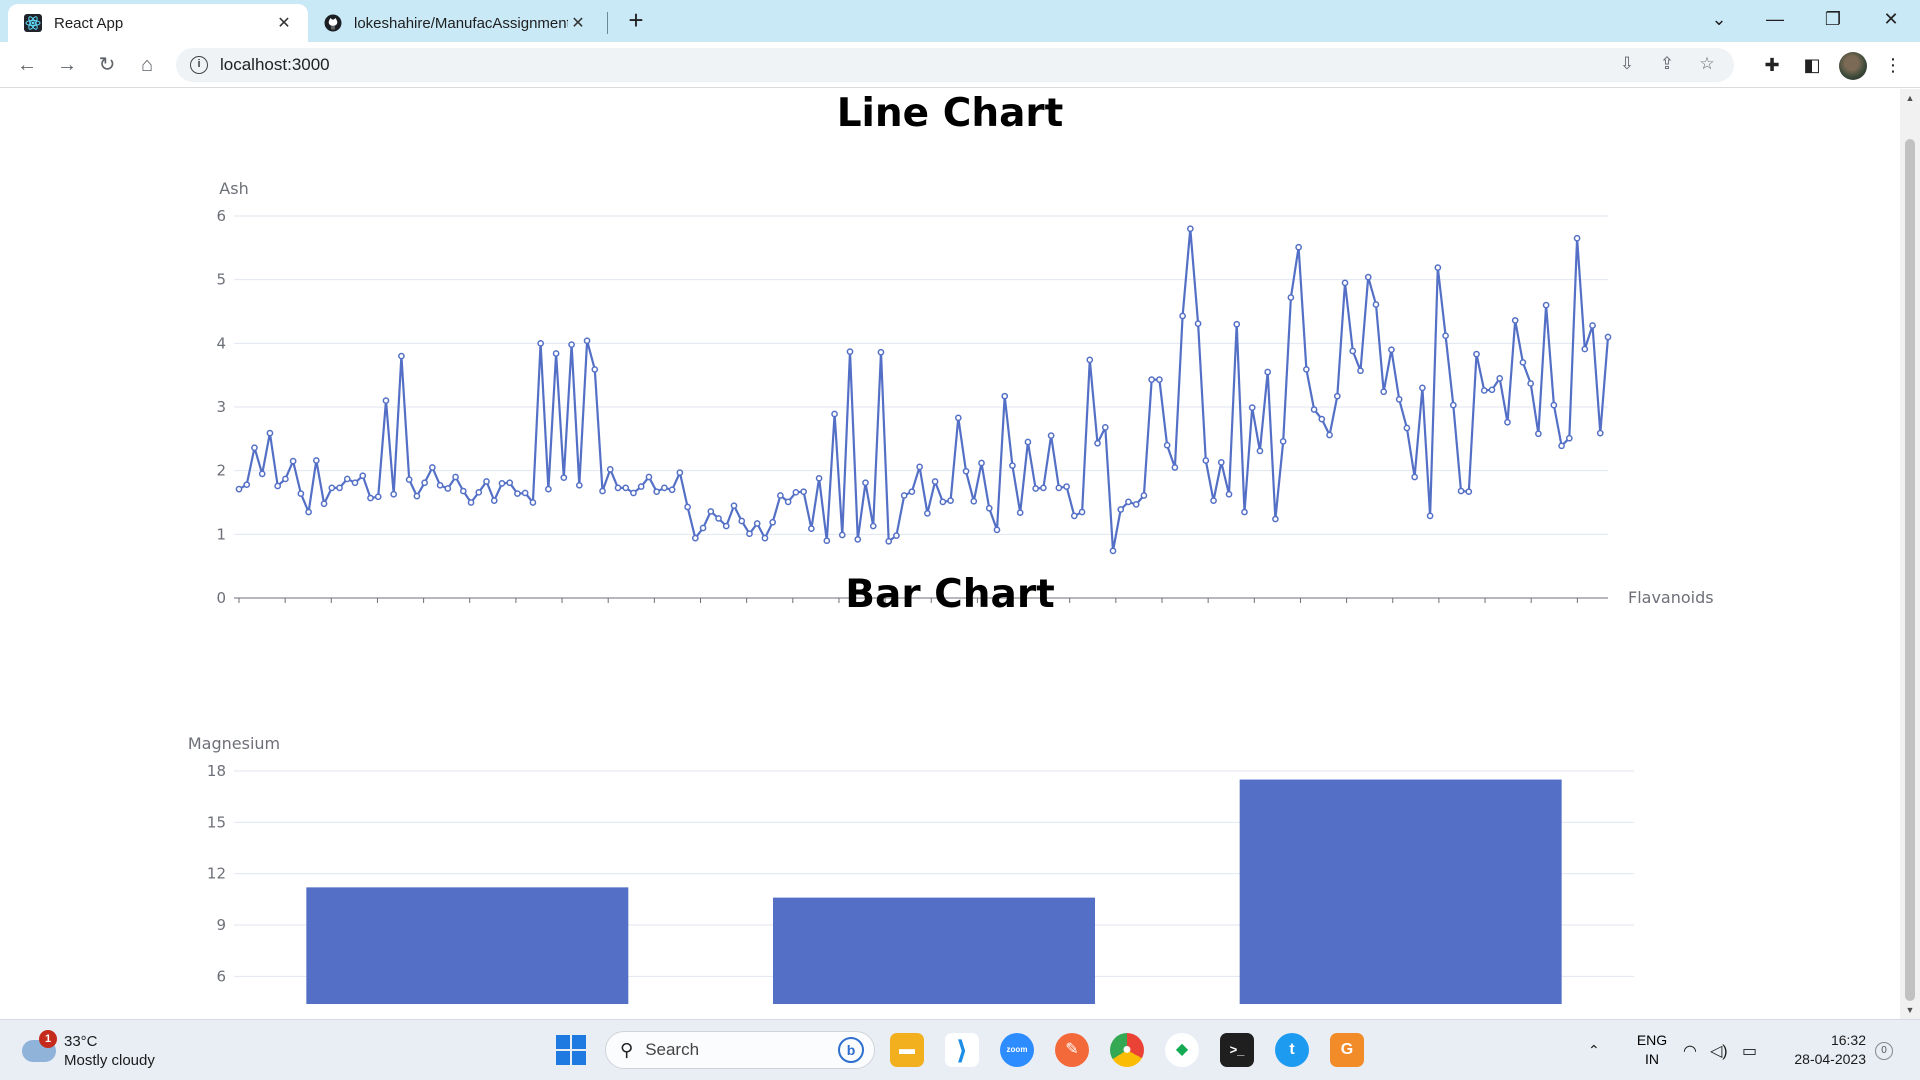 The width and height of the screenshot is (1920, 1080). What do you see at coordinates (1017, 1050) in the screenshot?
I see `zoom-icon: zoom` at bounding box center [1017, 1050].